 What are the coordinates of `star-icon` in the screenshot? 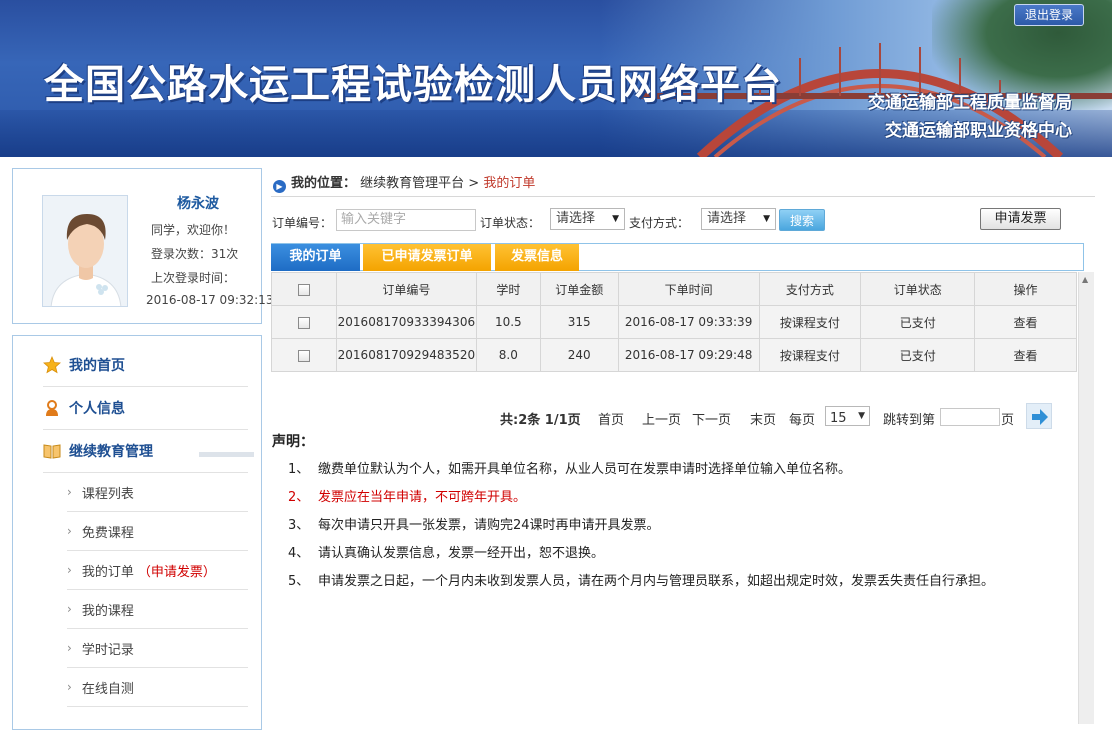 It's located at (52, 364).